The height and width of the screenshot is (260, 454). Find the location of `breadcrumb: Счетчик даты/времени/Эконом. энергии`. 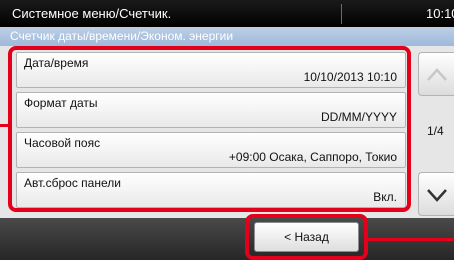

breadcrumb: Счетчик даты/времени/Эконом. энергии is located at coordinates (122, 36).